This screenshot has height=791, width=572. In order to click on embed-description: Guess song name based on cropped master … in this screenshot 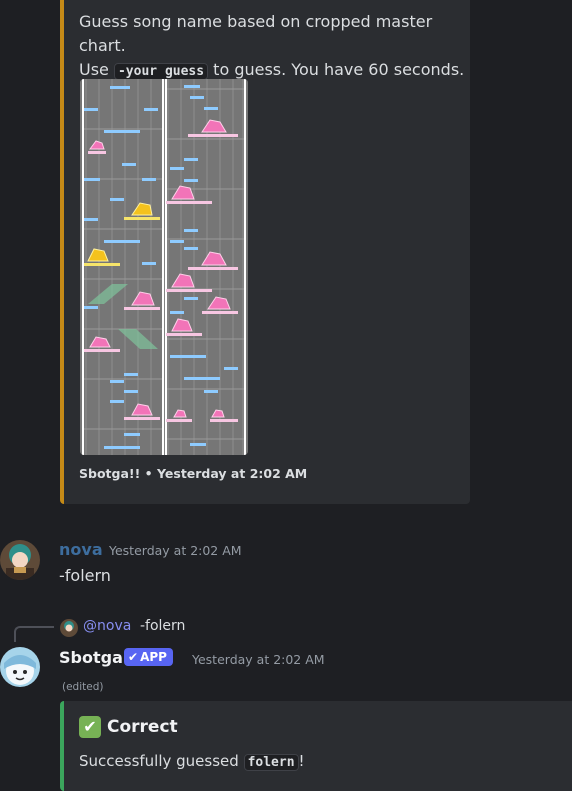, I will do `click(274, 47)`.